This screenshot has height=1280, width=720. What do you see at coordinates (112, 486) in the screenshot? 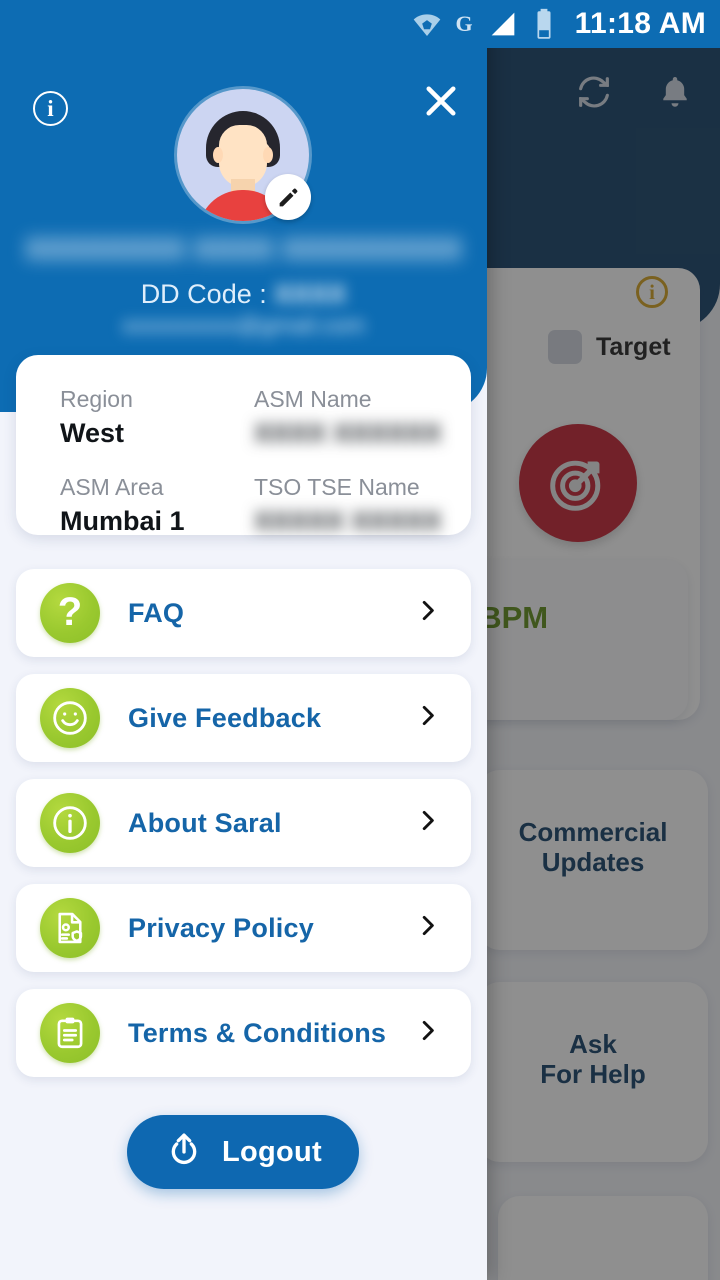
I see `info-cell-label: ASM Area` at bounding box center [112, 486].